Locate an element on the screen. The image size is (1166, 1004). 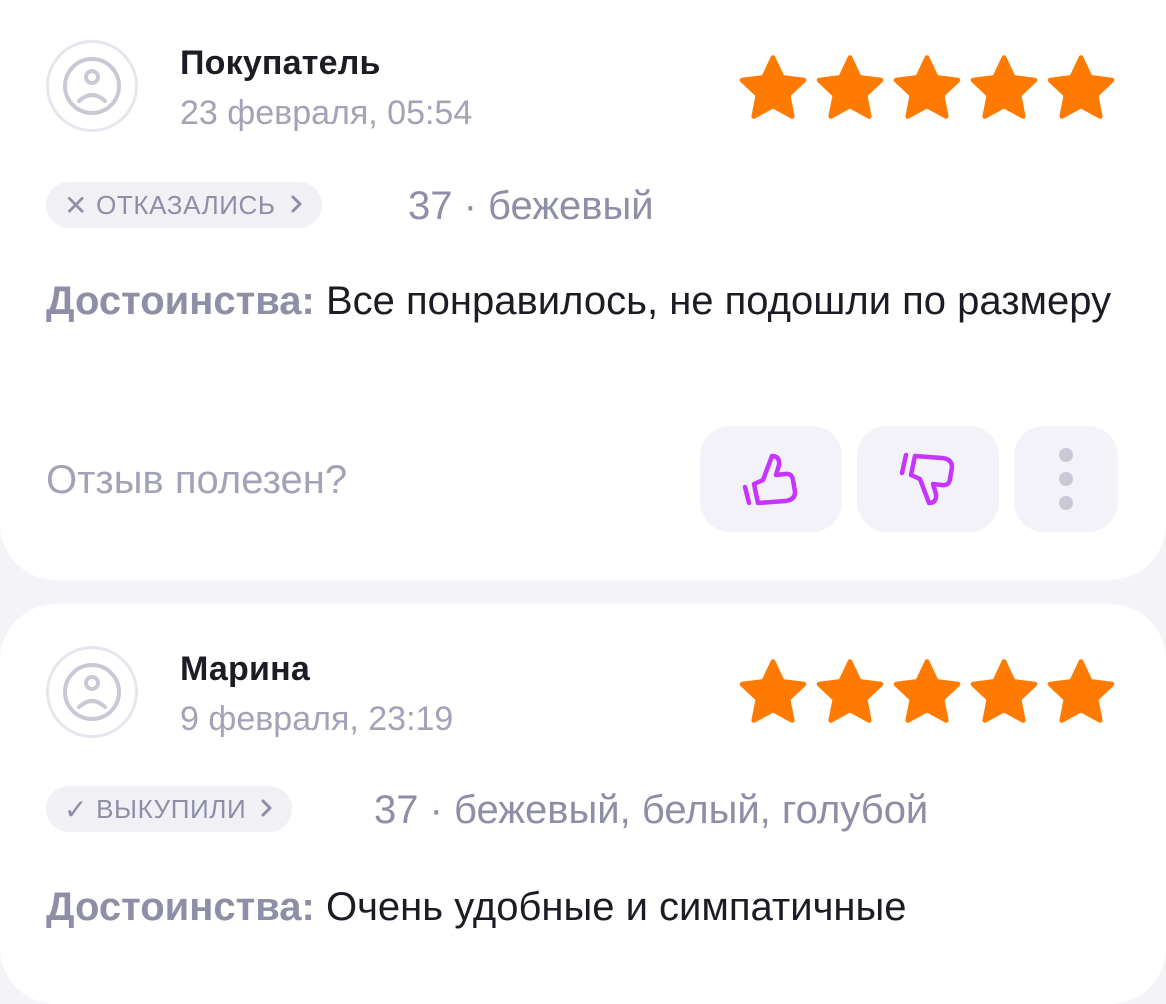
status-mark: ✕ is located at coordinates (76, 205).